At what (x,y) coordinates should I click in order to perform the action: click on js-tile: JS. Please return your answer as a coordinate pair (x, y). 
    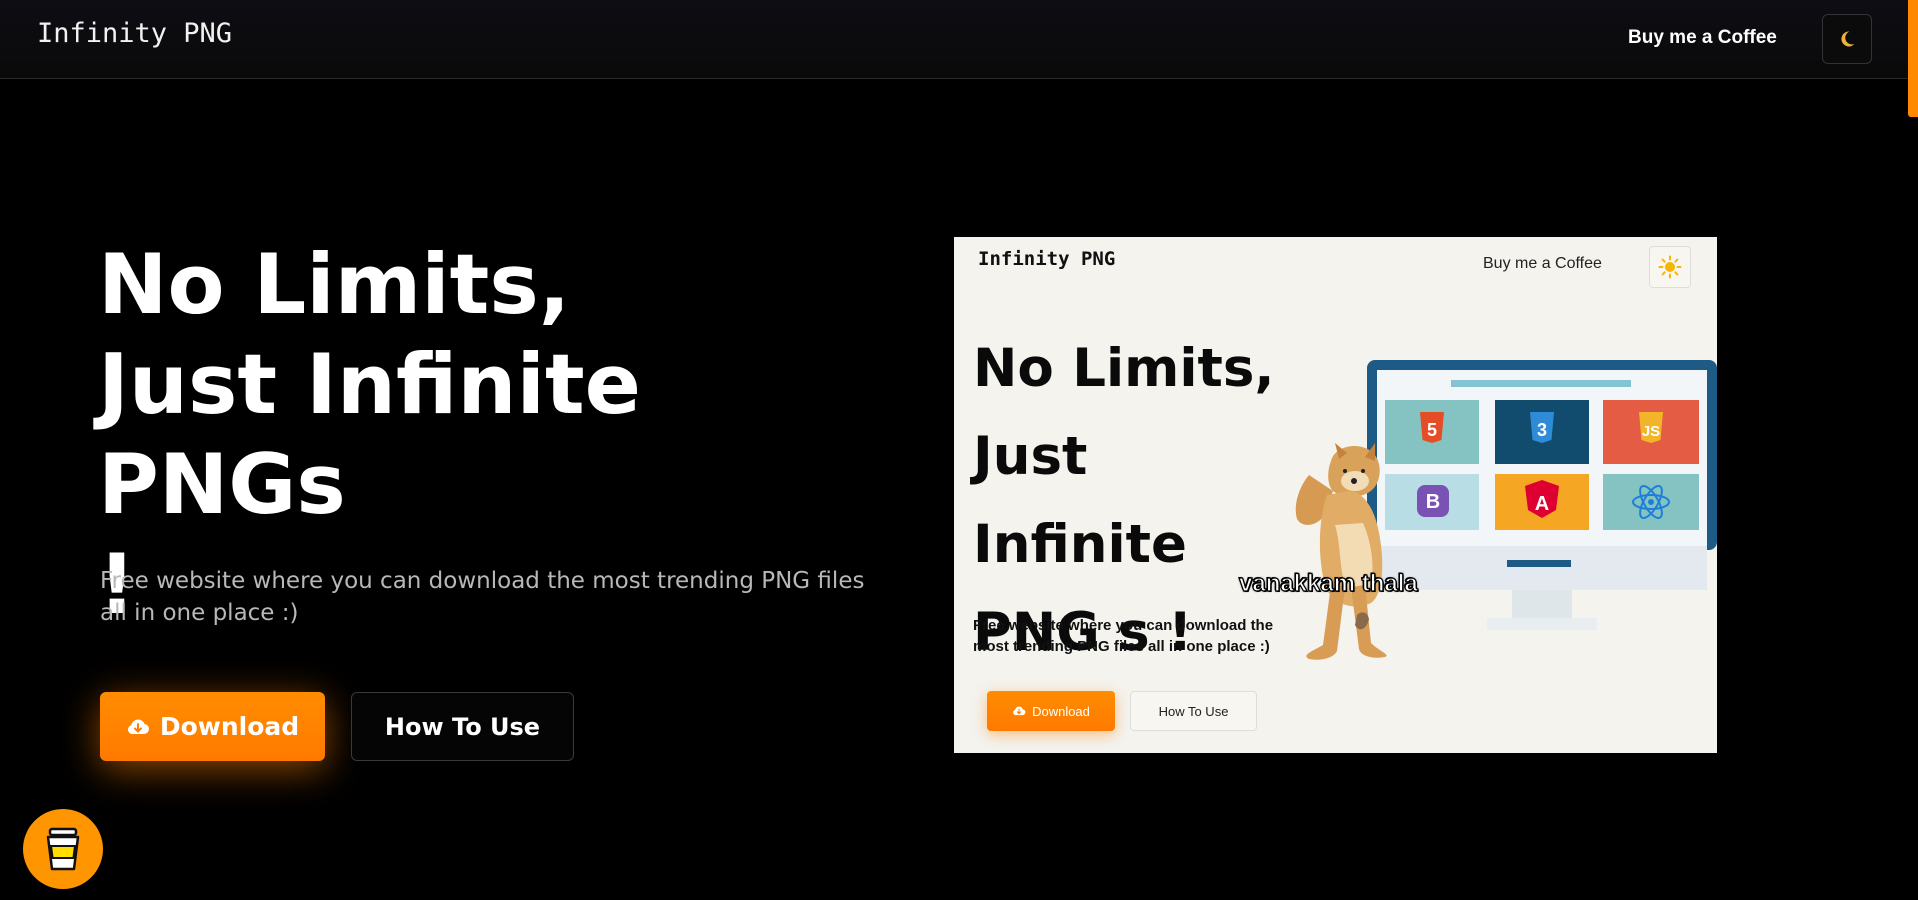
    Looking at the image, I should click on (1651, 432).